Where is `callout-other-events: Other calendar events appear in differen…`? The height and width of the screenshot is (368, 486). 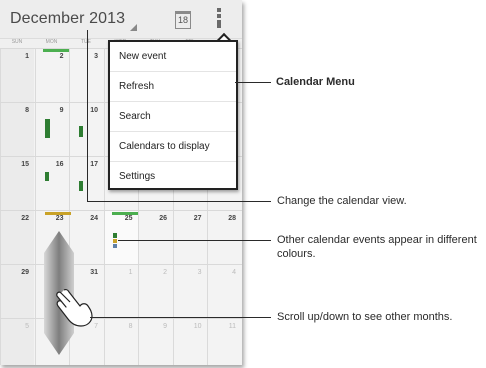
callout-other-events: Other calendar events appear in differen… is located at coordinates (377, 247).